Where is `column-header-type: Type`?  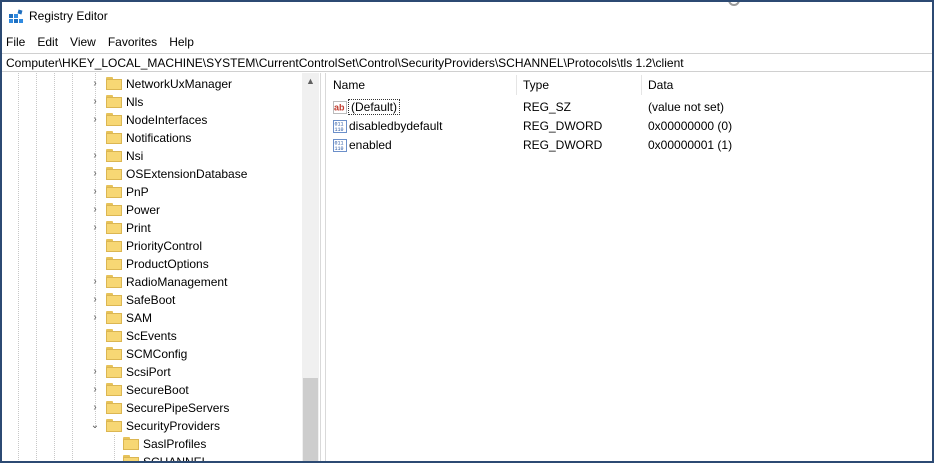
column-header-type: Type is located at coordinates (579, 85).